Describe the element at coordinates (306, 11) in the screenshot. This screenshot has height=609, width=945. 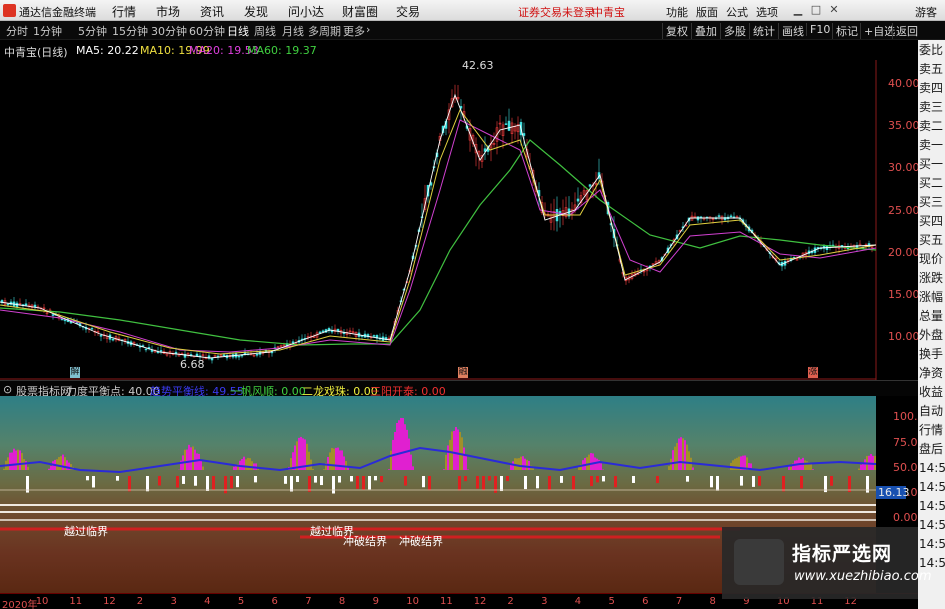
I see `menu-ask: 问小达` at that location.